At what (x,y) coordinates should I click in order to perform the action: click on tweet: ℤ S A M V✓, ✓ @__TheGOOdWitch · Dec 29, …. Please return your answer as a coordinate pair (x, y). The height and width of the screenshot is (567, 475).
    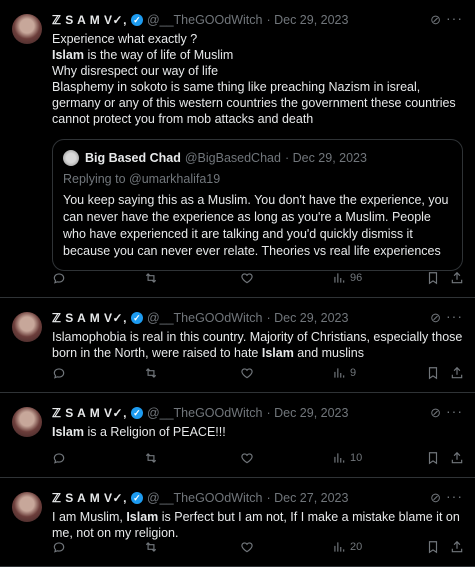
    Looking at the image, I should click on (237, 435).